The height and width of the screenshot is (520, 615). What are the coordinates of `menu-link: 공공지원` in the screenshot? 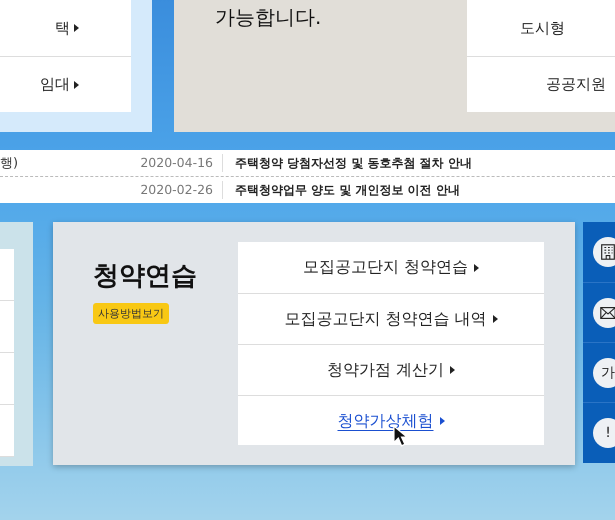 It's located at (576, 84).